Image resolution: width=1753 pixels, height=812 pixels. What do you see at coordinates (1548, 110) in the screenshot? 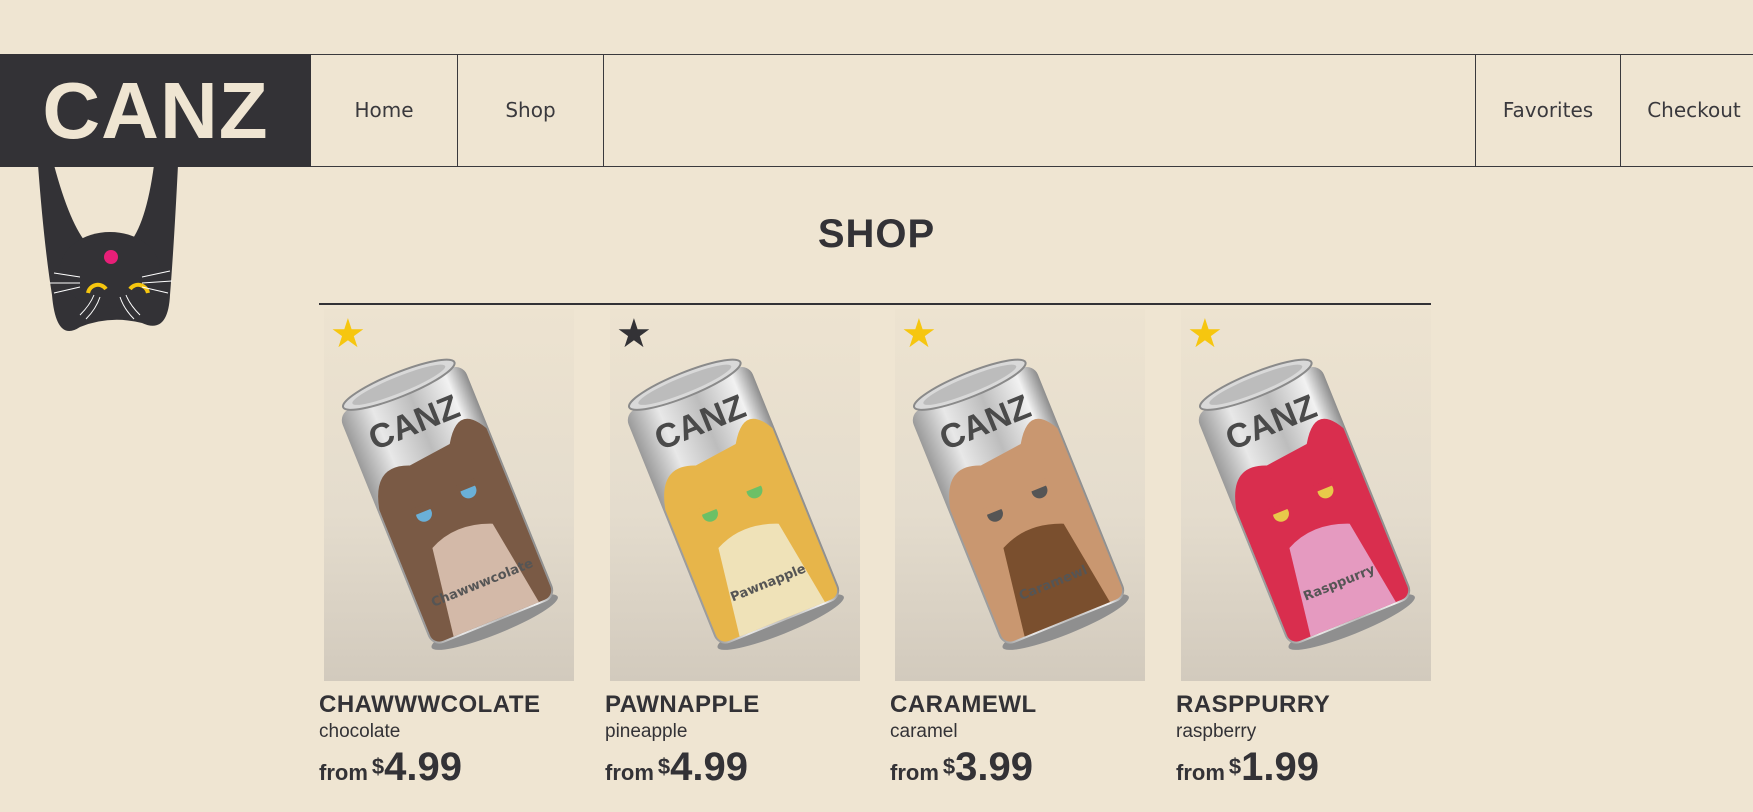
I see `nav-favorites-link: Favorites` at bounding box center [1548, 110].